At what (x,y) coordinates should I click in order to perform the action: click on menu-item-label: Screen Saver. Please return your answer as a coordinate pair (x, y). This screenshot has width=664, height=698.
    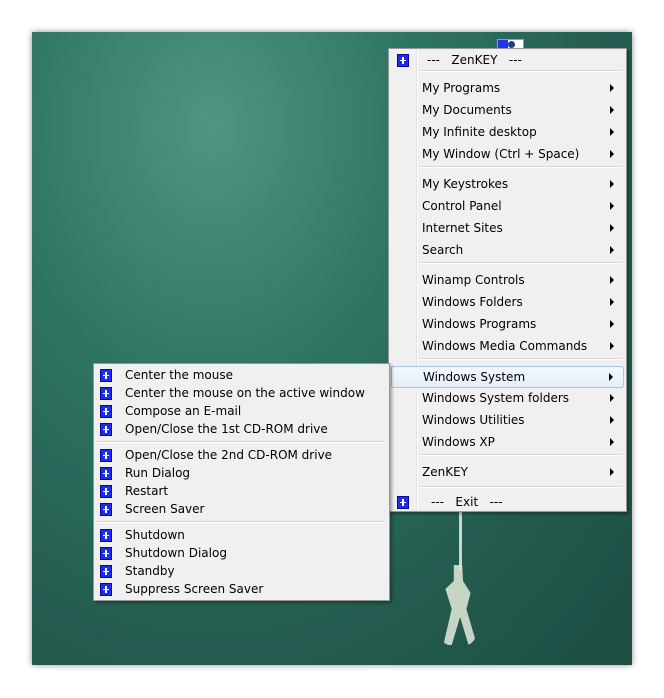
    Looking at the image, I should click on (165, 509).